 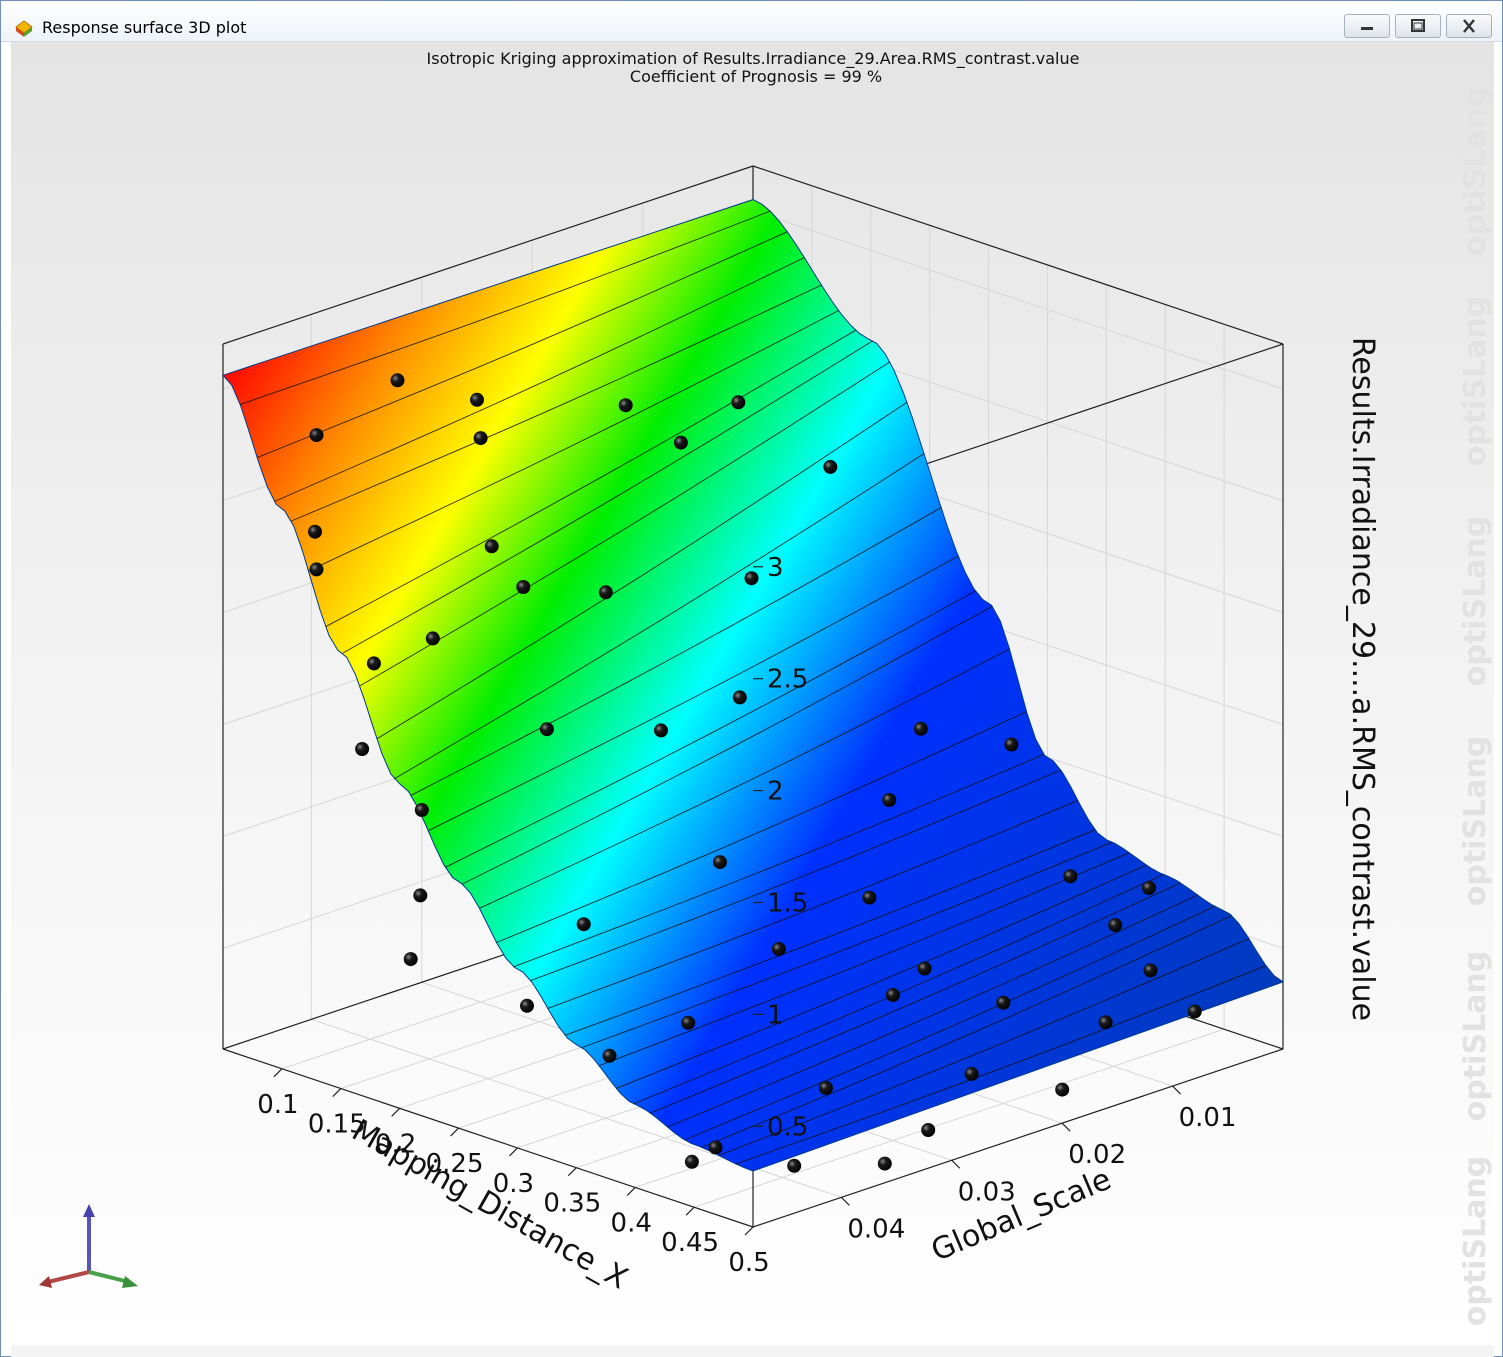 I want to click on y-tick-label: 0.04, so click(x=876, y=1229).